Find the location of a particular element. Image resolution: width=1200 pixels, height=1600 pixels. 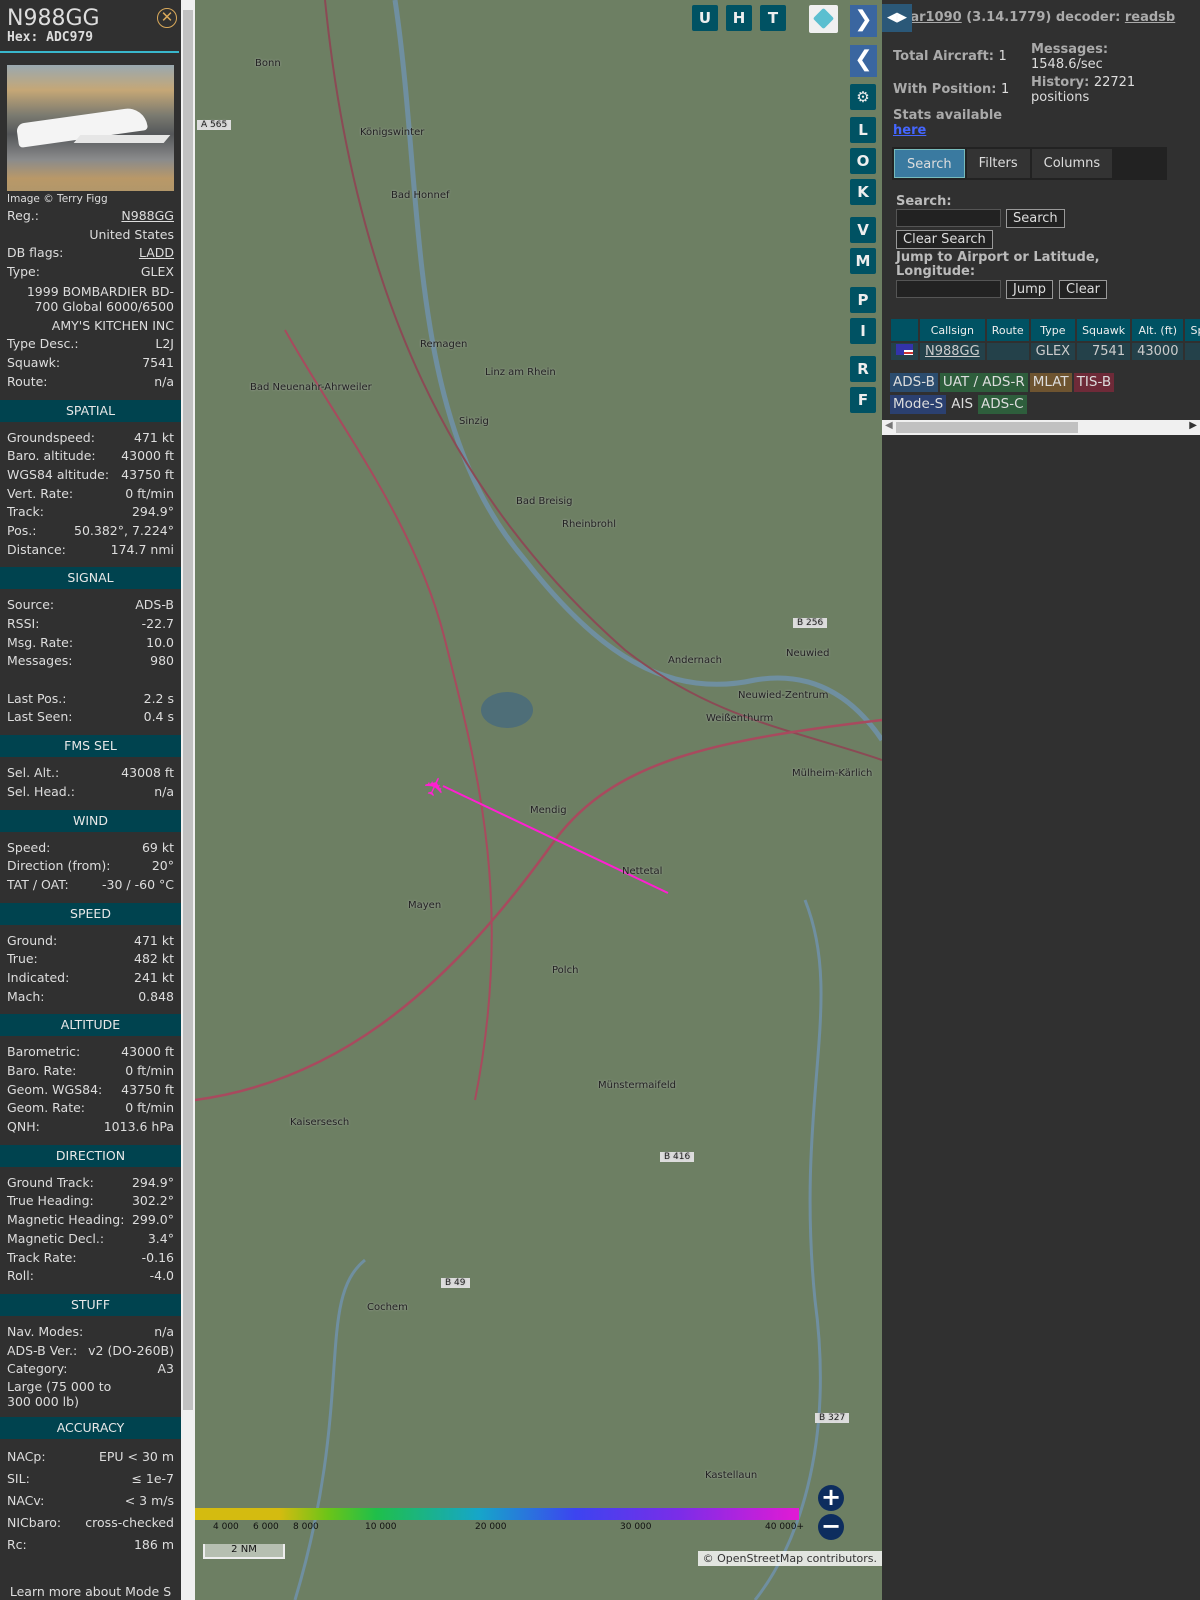

info-row: WGS84 altitude: 43750 ft is located at coordinates (90, 475).